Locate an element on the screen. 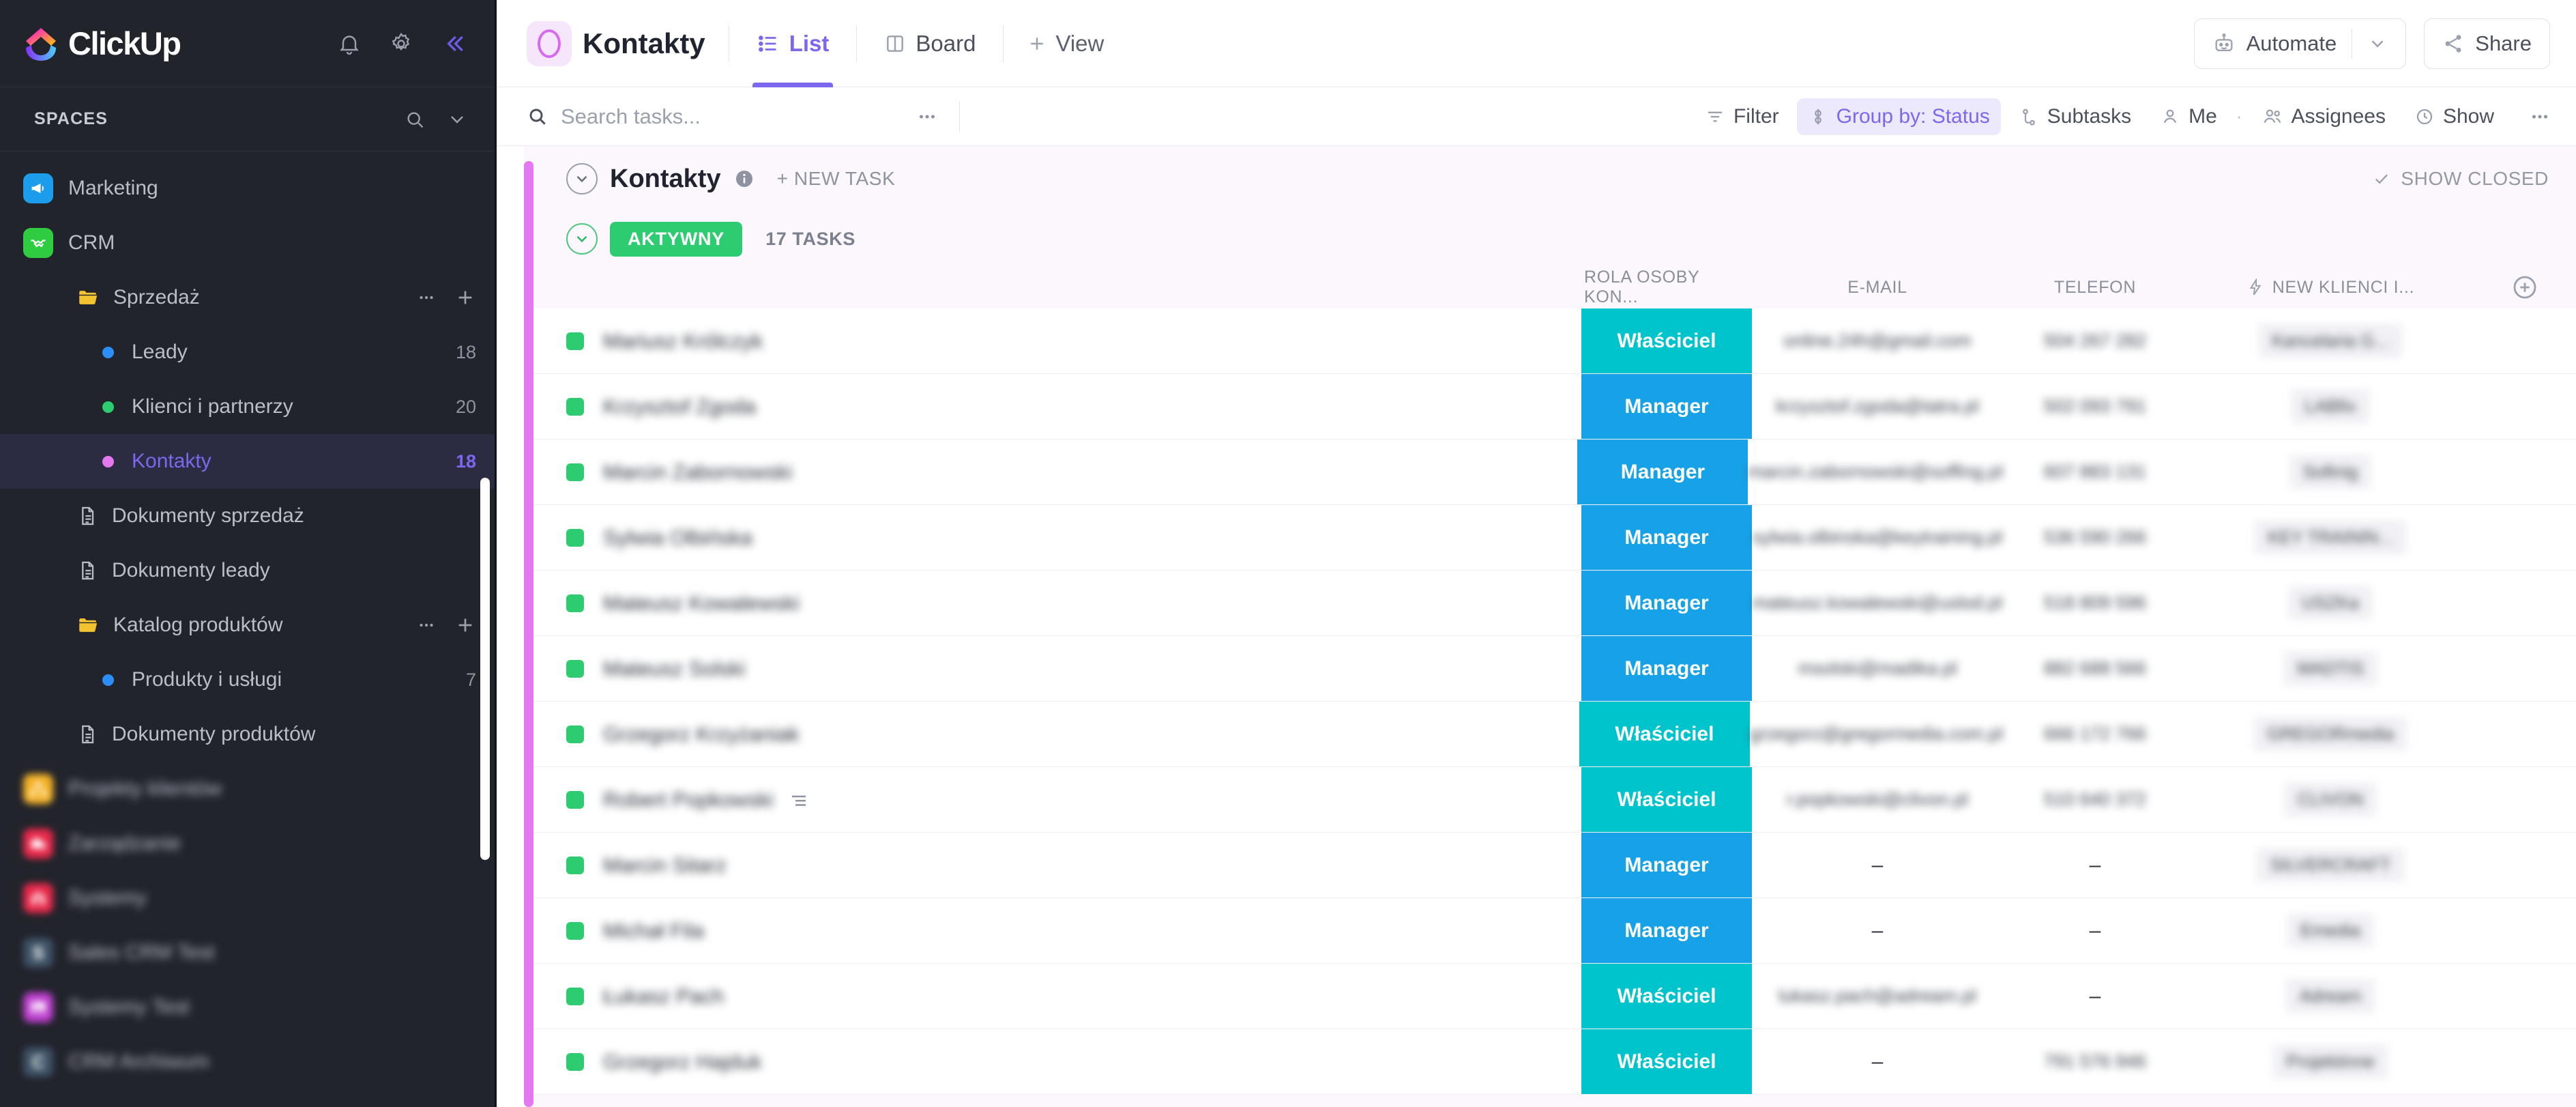 This screenshot has height=1107, width=2576. new-klienci-cell: Projektinne is located at coordinates (2330, 1061).